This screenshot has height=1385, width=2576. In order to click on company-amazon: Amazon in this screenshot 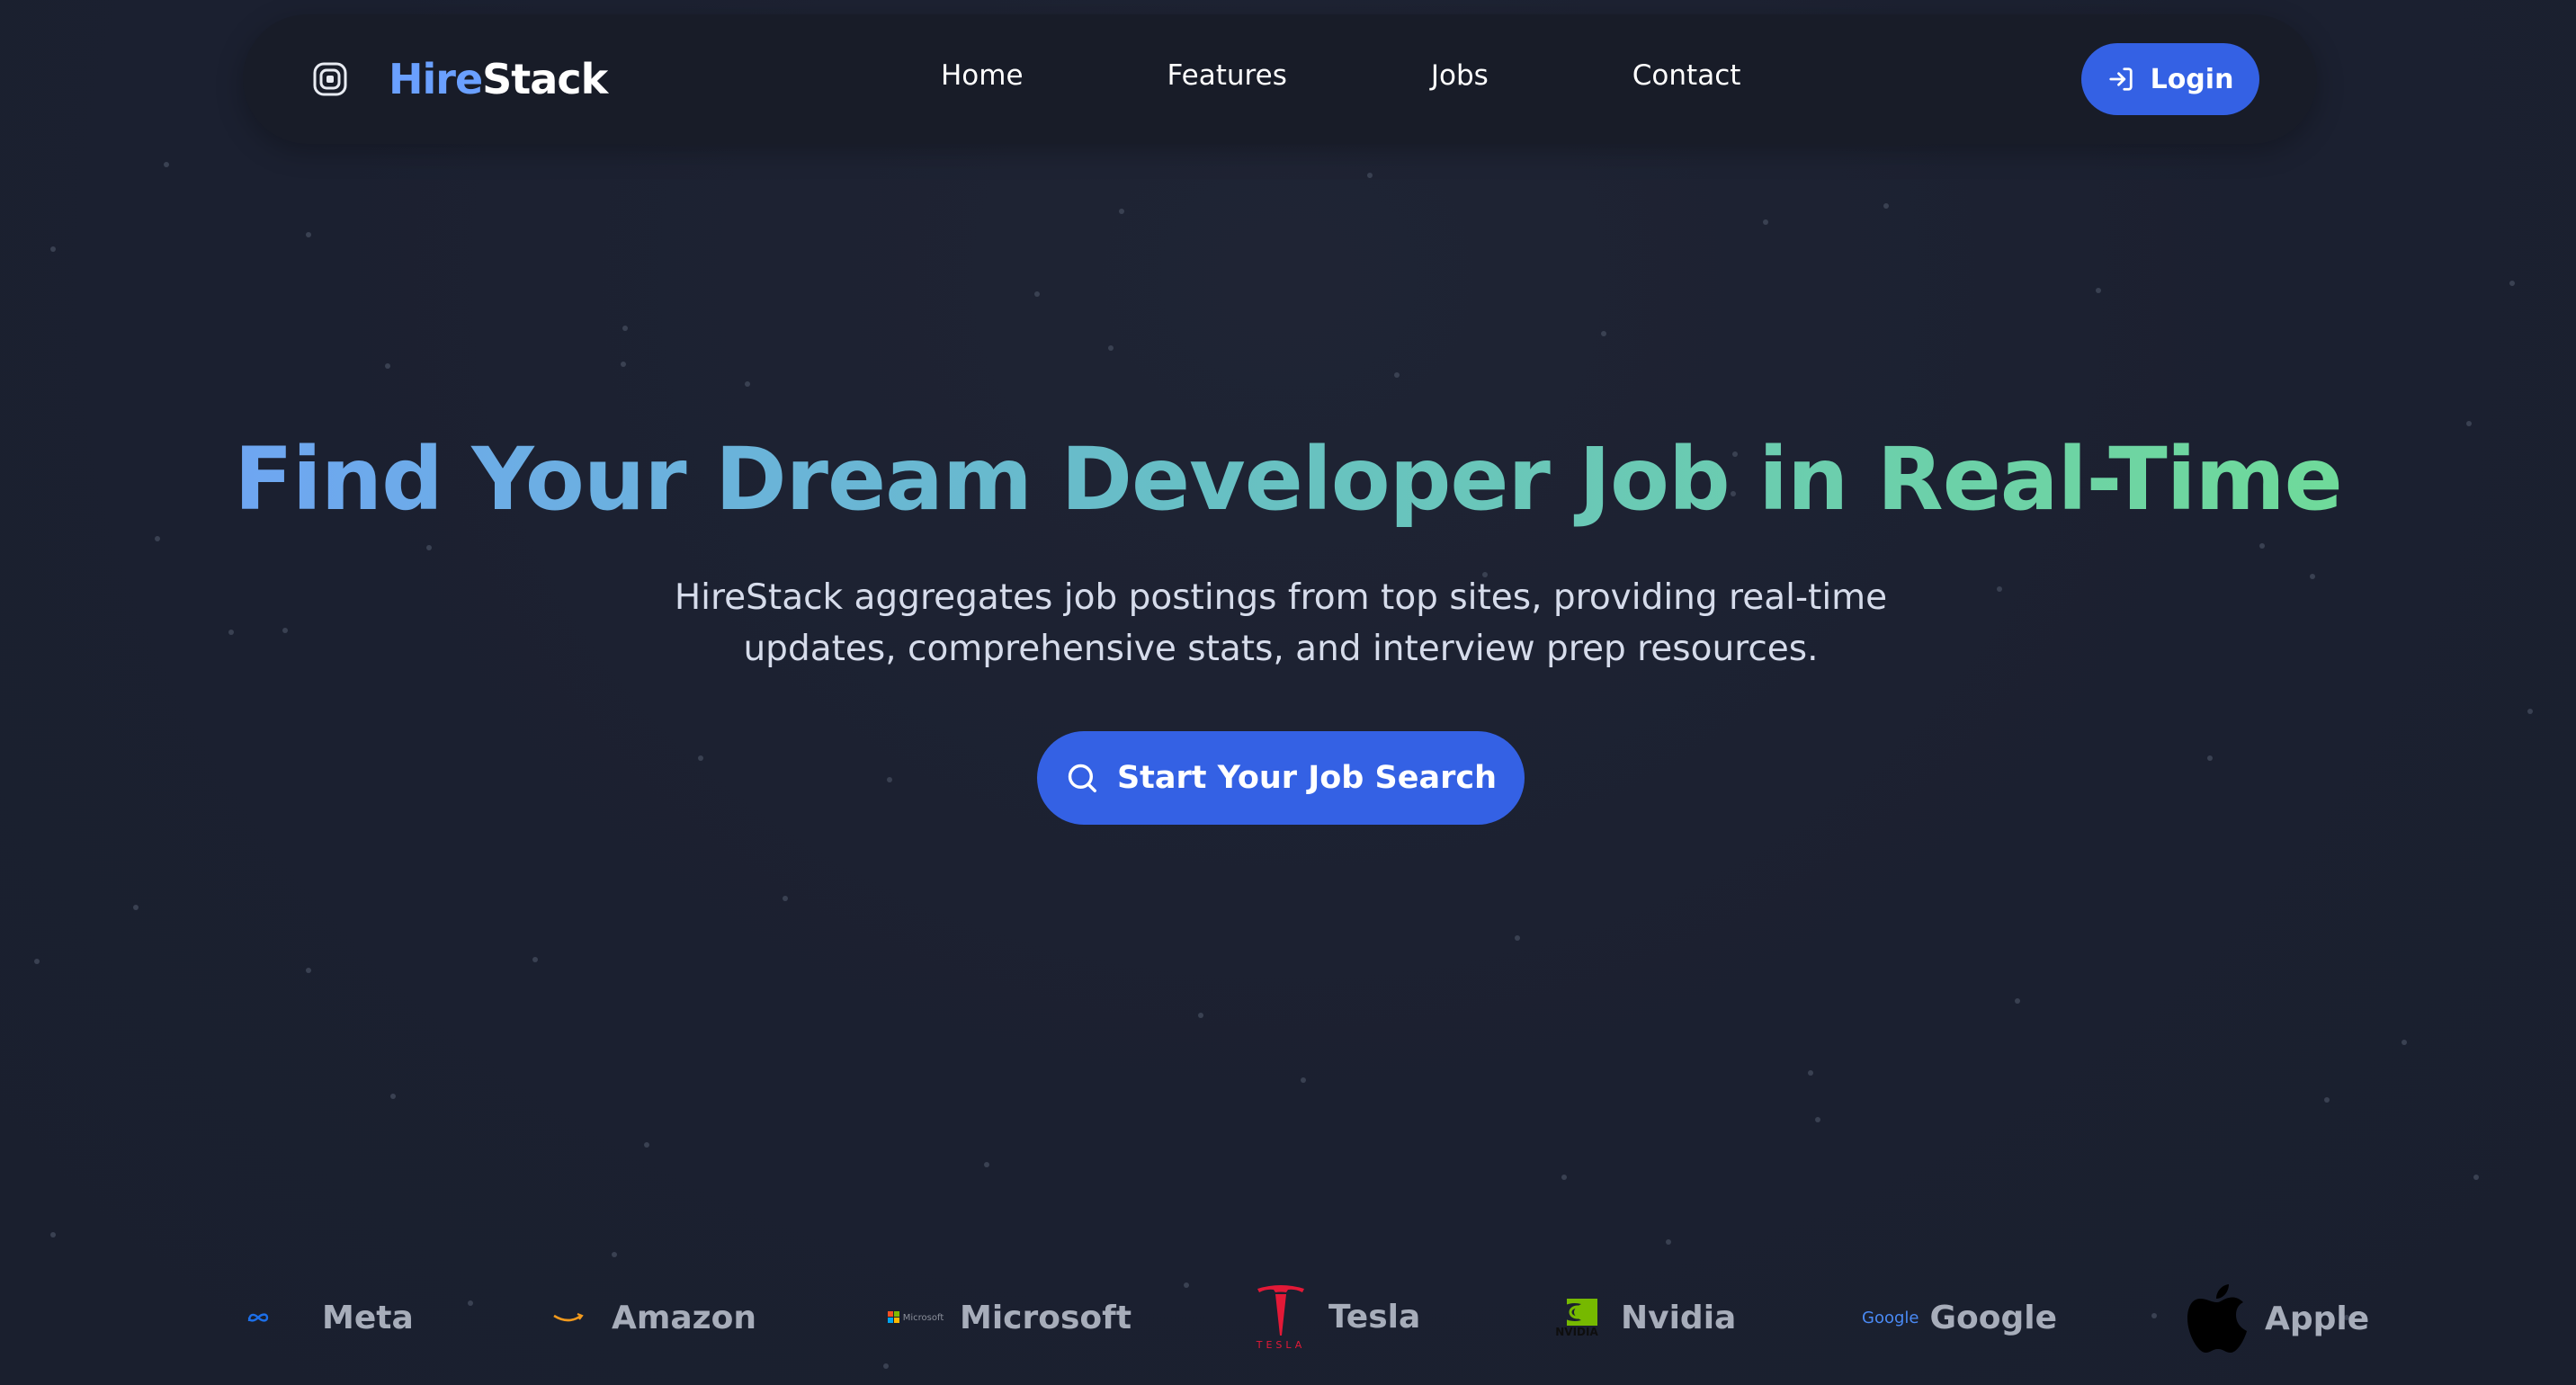, I will do `click(653, 1317)`.